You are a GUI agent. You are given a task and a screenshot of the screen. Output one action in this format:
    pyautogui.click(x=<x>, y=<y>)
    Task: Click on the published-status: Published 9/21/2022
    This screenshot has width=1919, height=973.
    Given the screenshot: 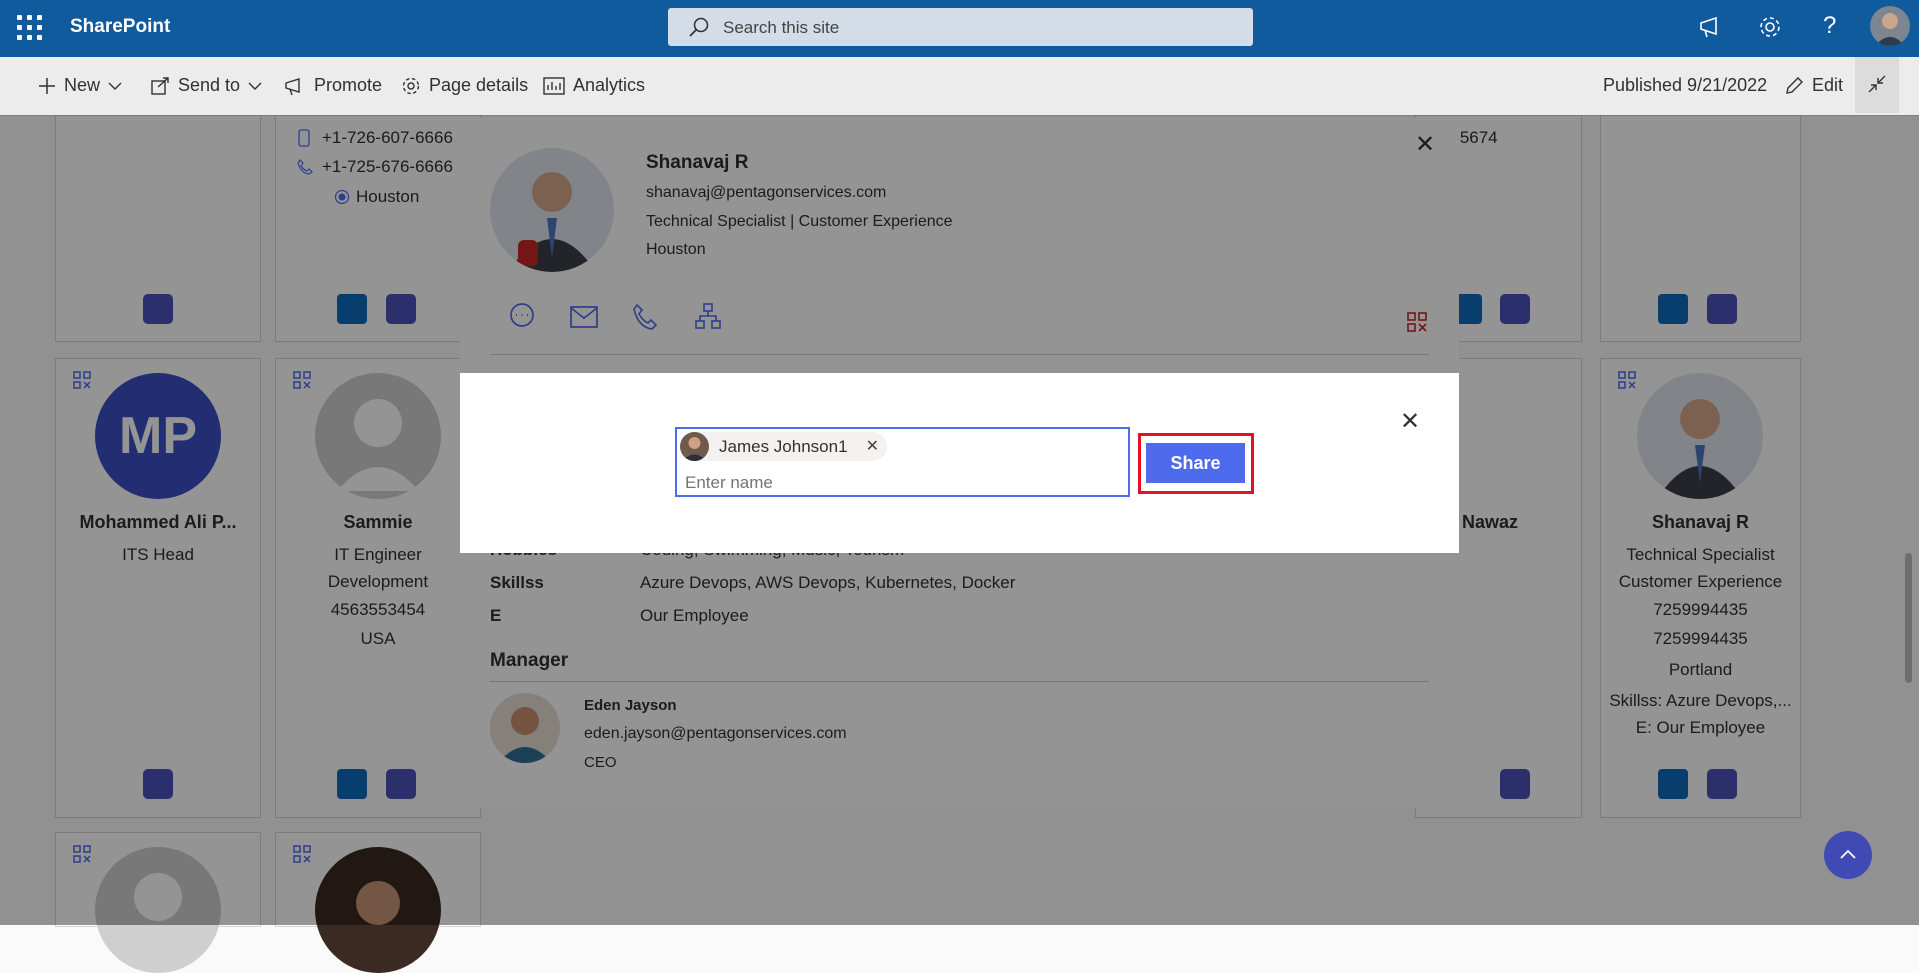 What is the action you would take?
    pyautogui.click(x=1685, y=85)
    